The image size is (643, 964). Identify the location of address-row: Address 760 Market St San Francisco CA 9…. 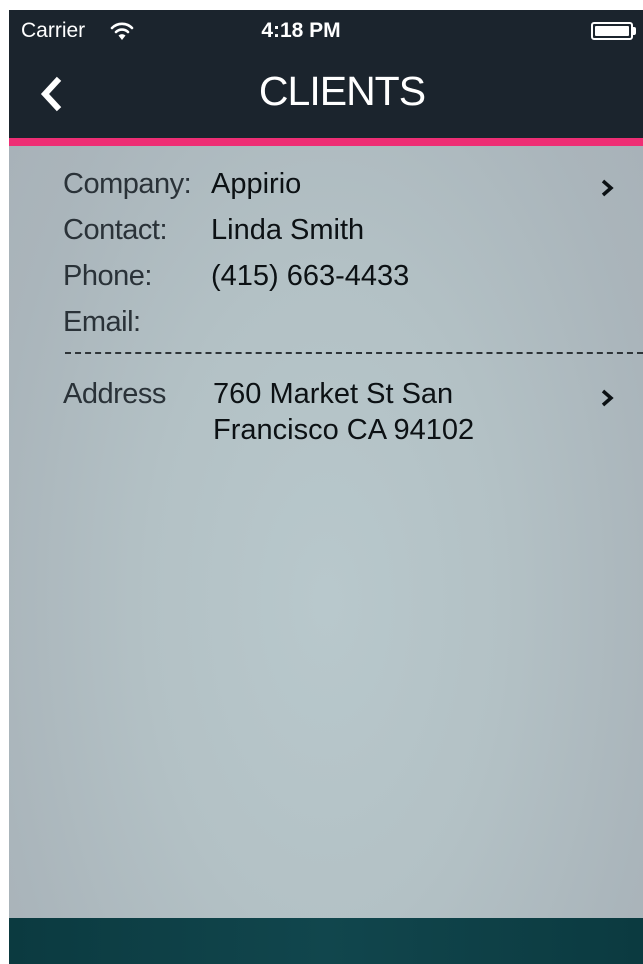
(326, 418).